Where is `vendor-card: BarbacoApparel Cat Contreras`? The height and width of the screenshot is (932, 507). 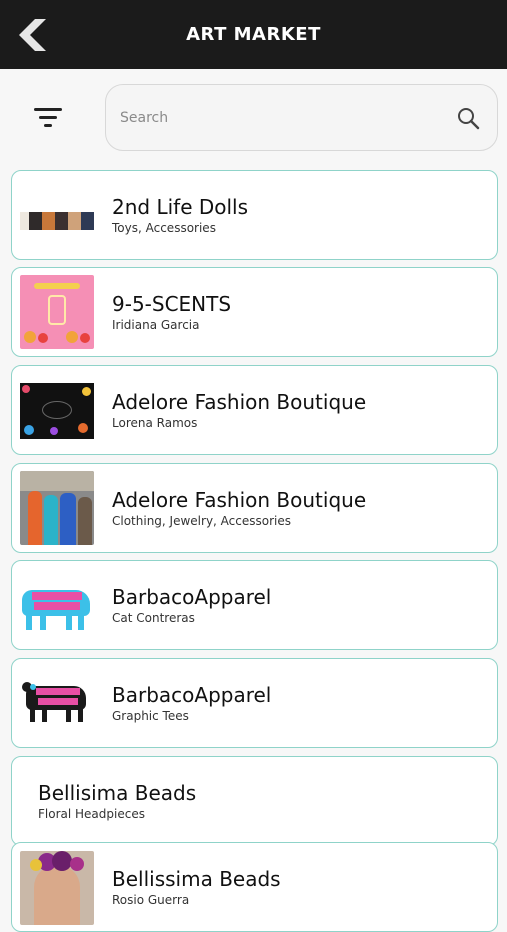
vendor-card: BarbacoApparel Cat Contreras is located at coordinates (254, 605).